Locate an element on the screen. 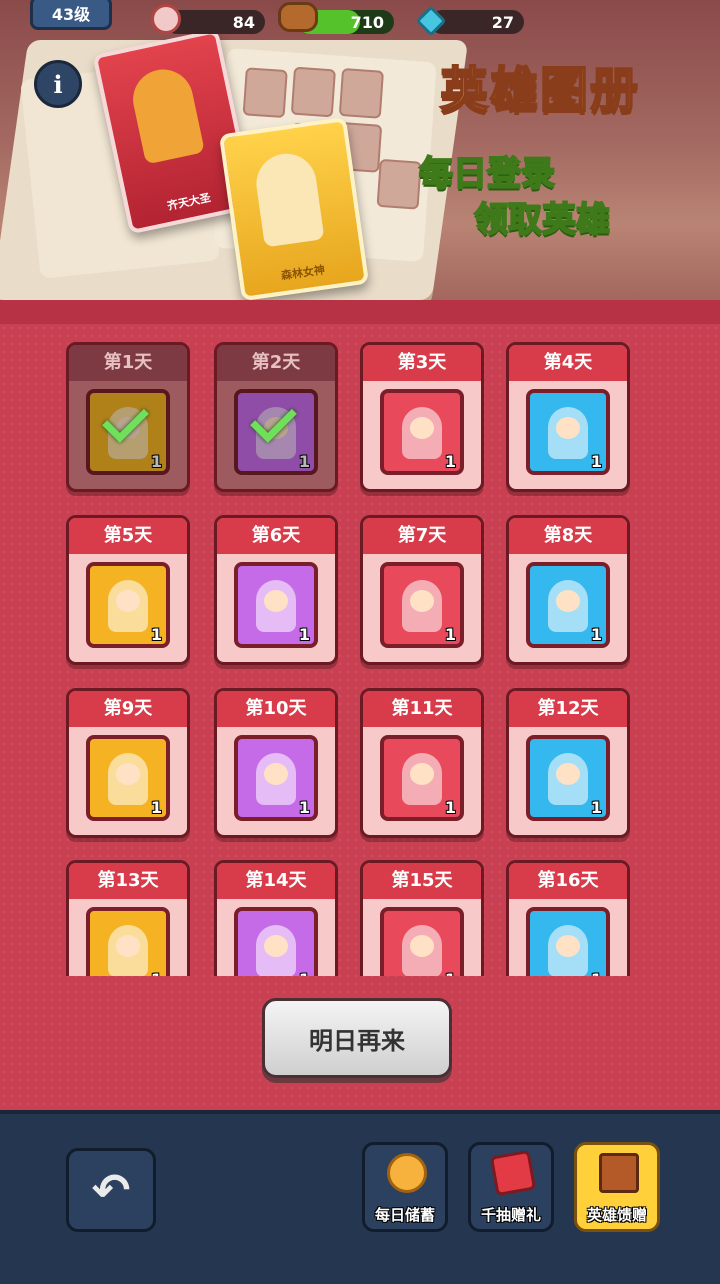 This screenshot has width=720, height=1284. back-arrow-icon: ↶ is located at coordinates (111, 1190).